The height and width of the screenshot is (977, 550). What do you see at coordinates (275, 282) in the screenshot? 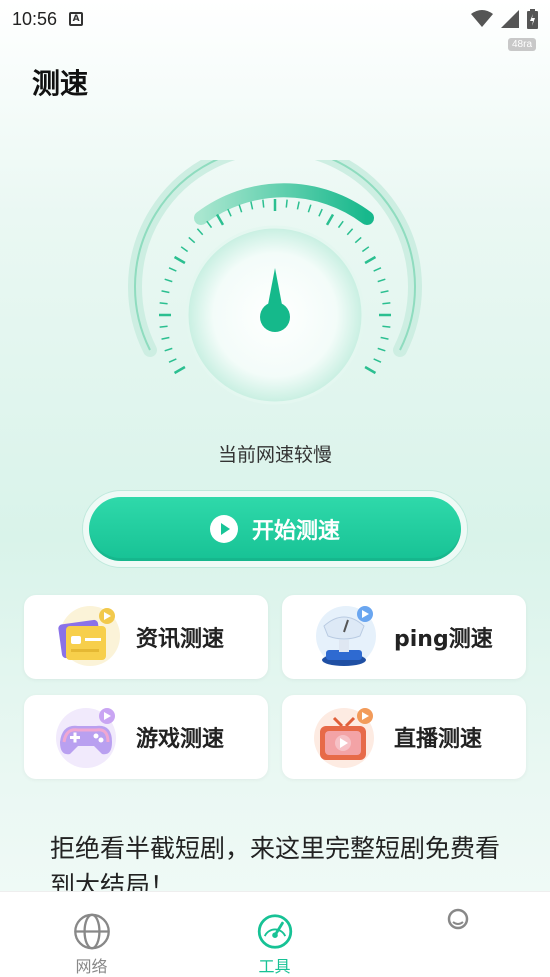
I see `speed-gauge` at bounding box center [275, 282].